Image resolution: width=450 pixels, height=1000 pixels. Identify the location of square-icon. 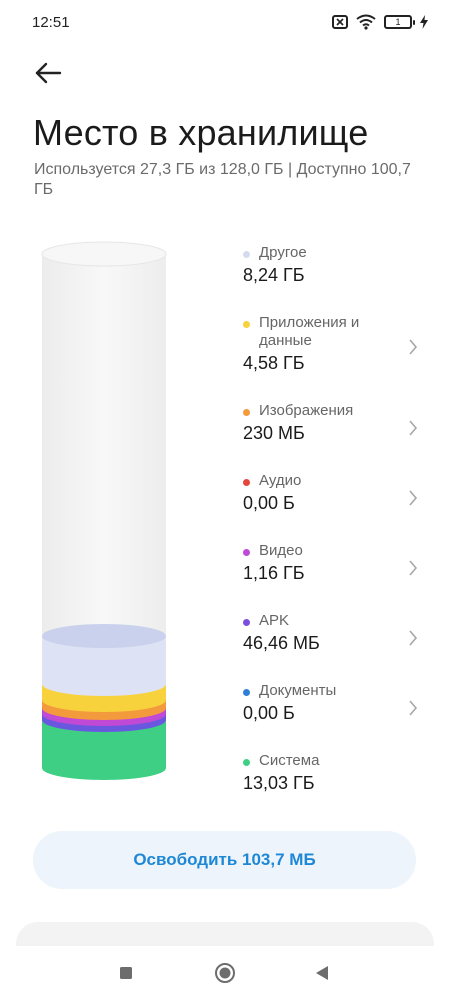
(126, 973).